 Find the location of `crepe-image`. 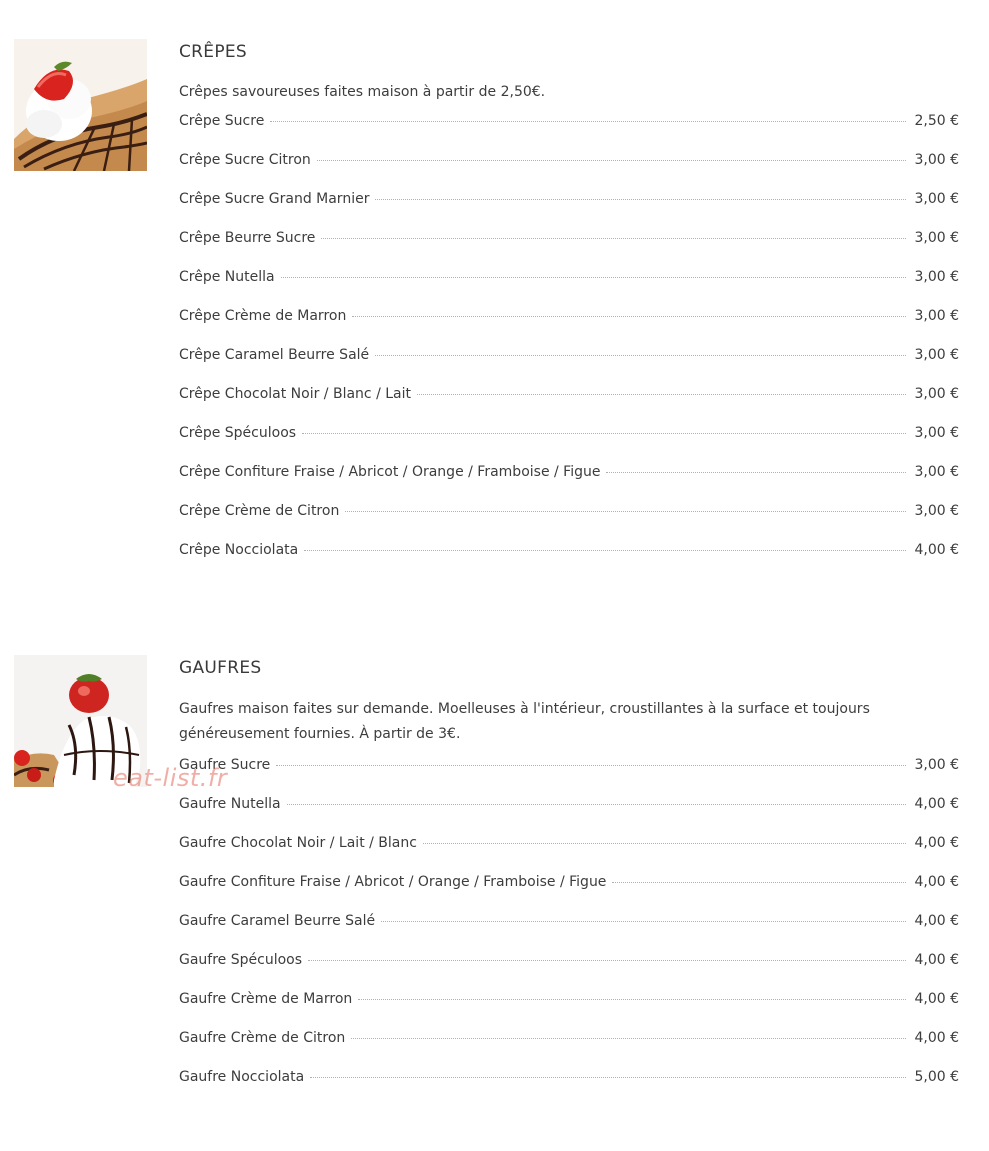

crepe-image is located at coordinates (80, 105).